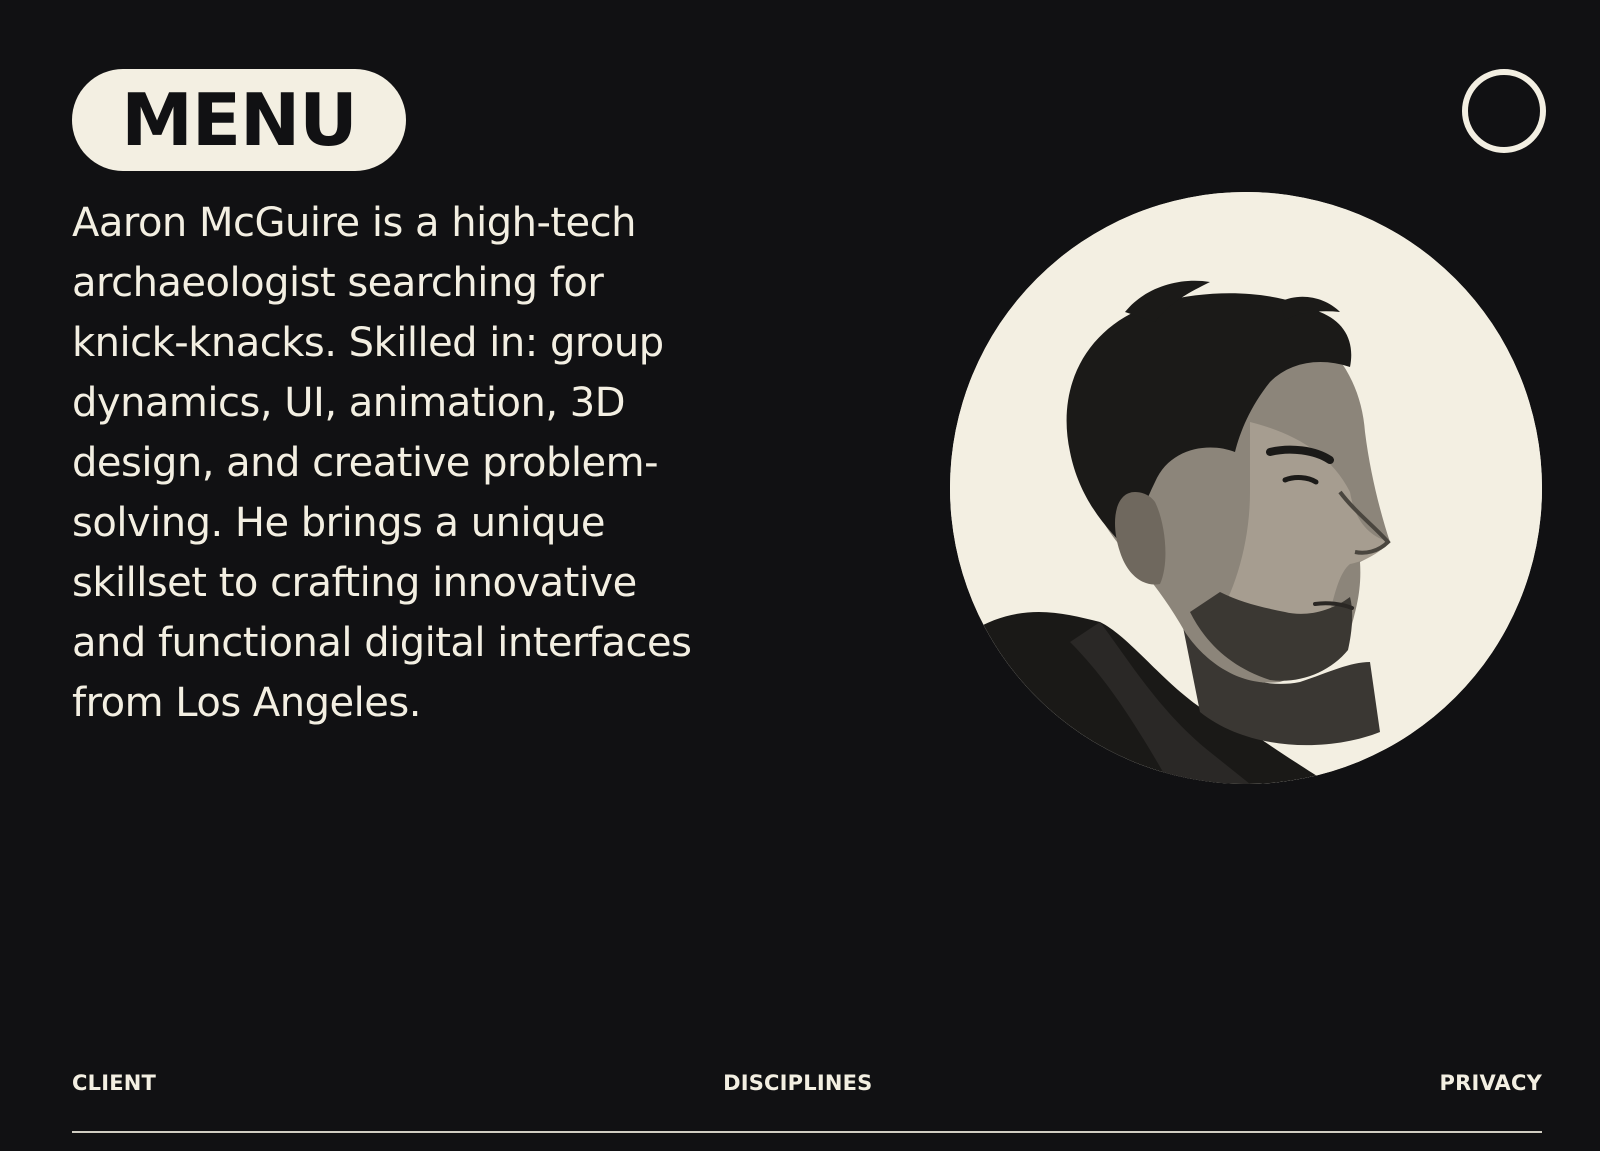  I want to click on menu-button-label: MENU, so click(239, 120).